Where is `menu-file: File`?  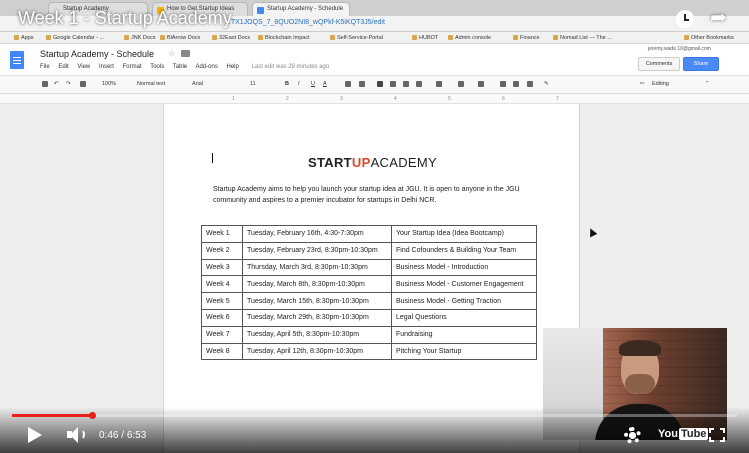 menu-file: File is located at coordinates (45, 67).